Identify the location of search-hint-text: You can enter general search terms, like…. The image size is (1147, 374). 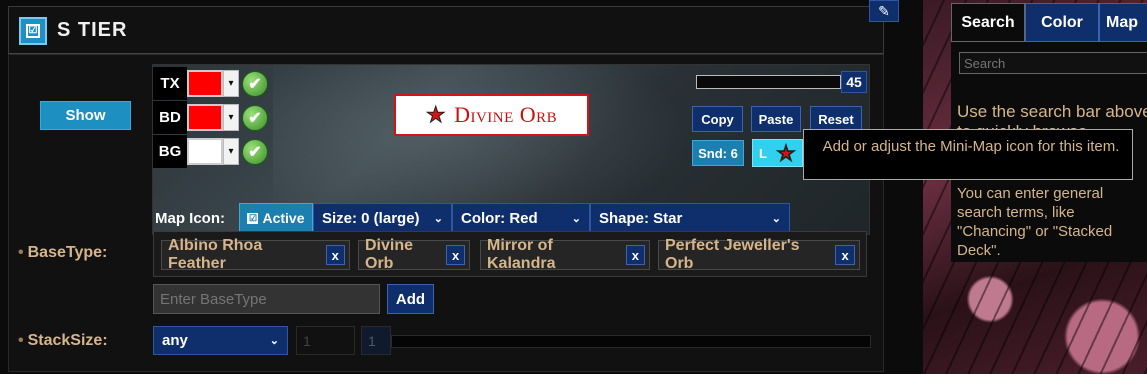
(1035, 222).